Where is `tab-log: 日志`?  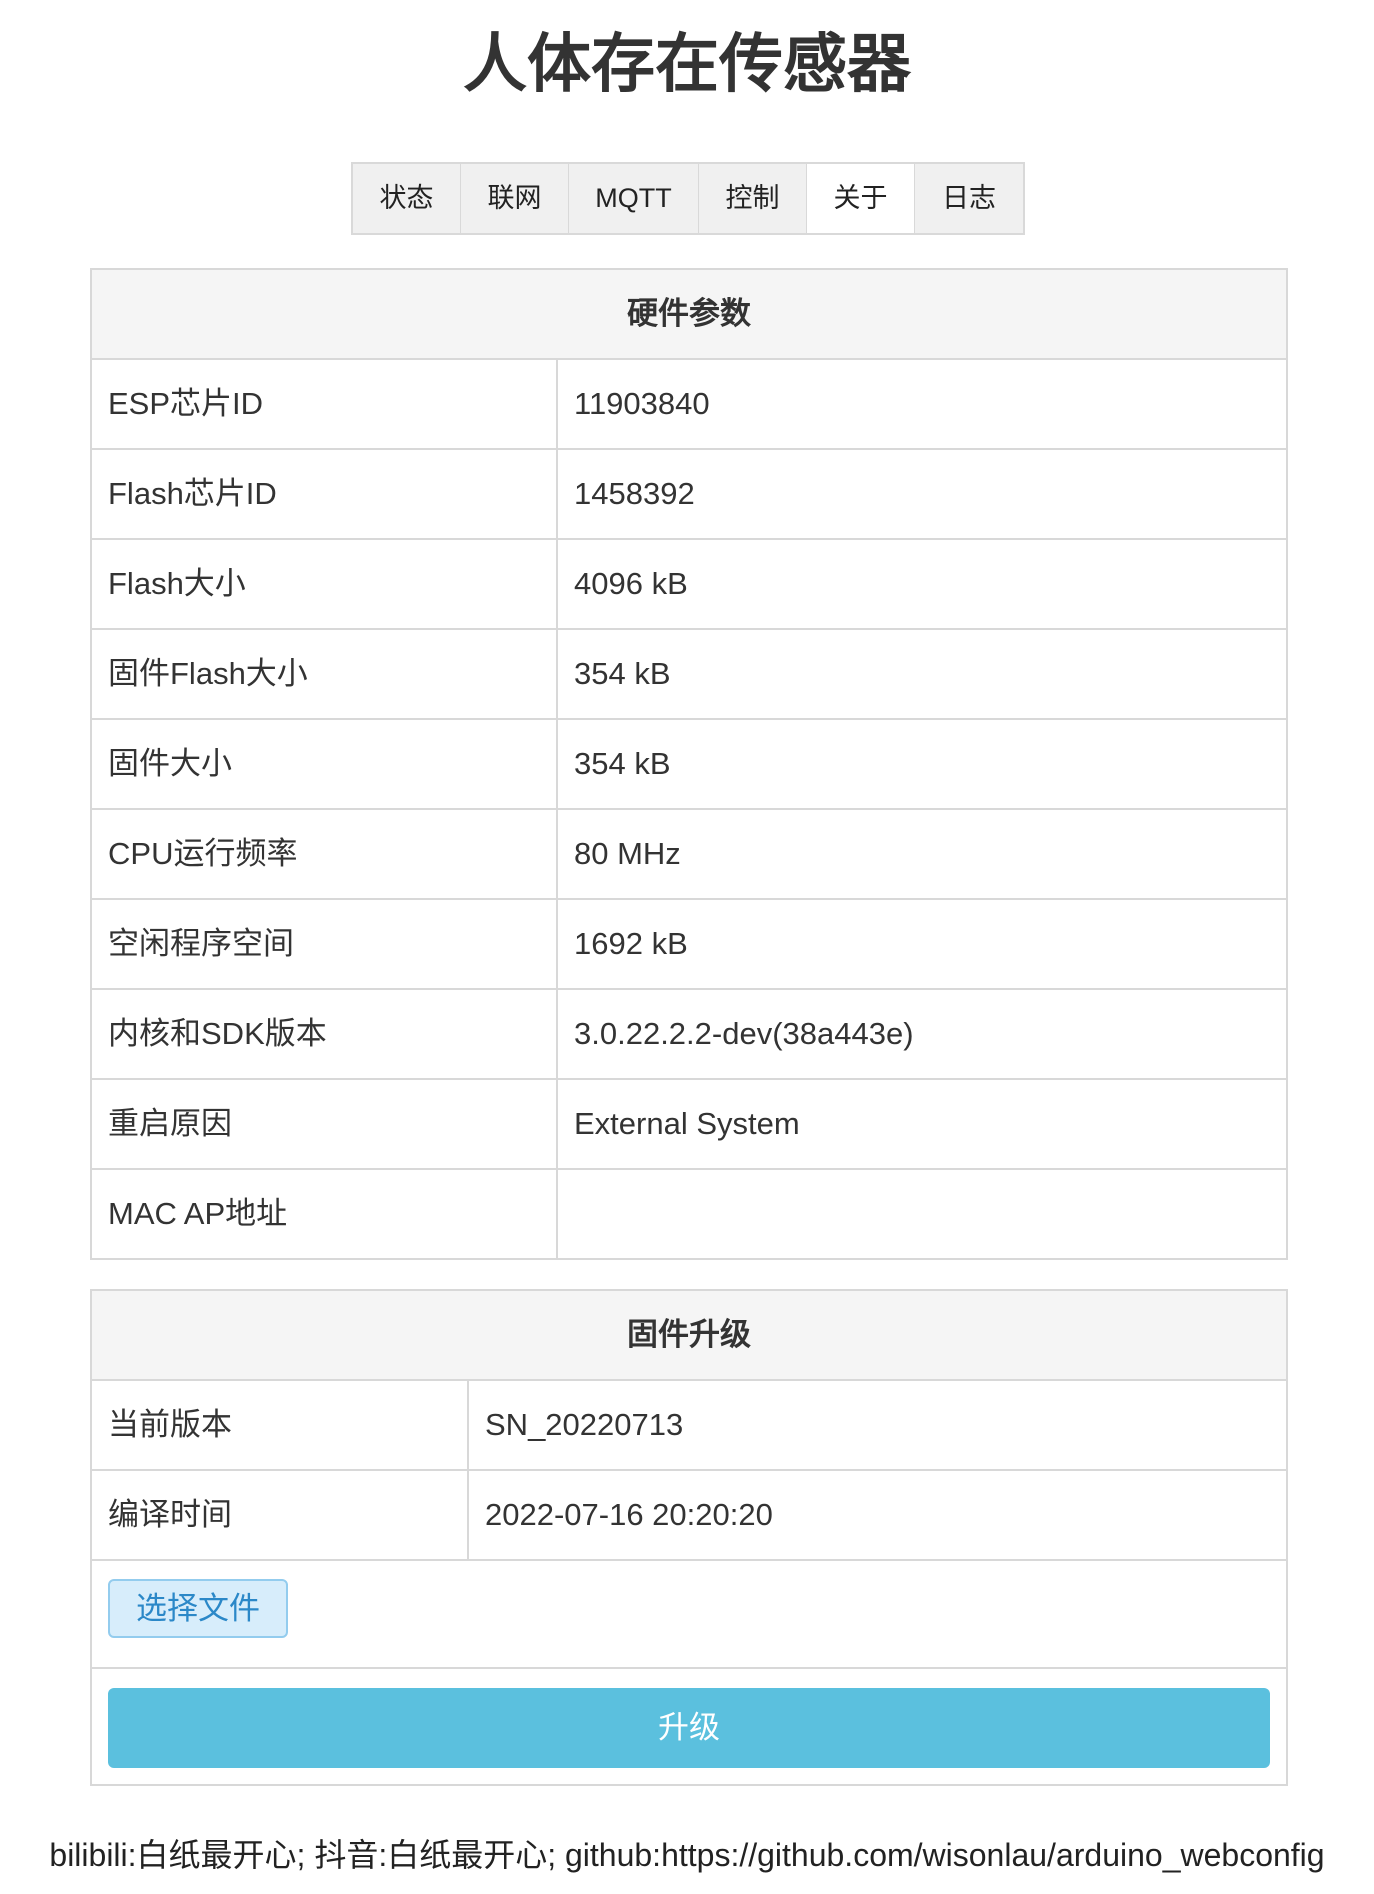 tab-log: 日志 is located at coordinates (969, 198).